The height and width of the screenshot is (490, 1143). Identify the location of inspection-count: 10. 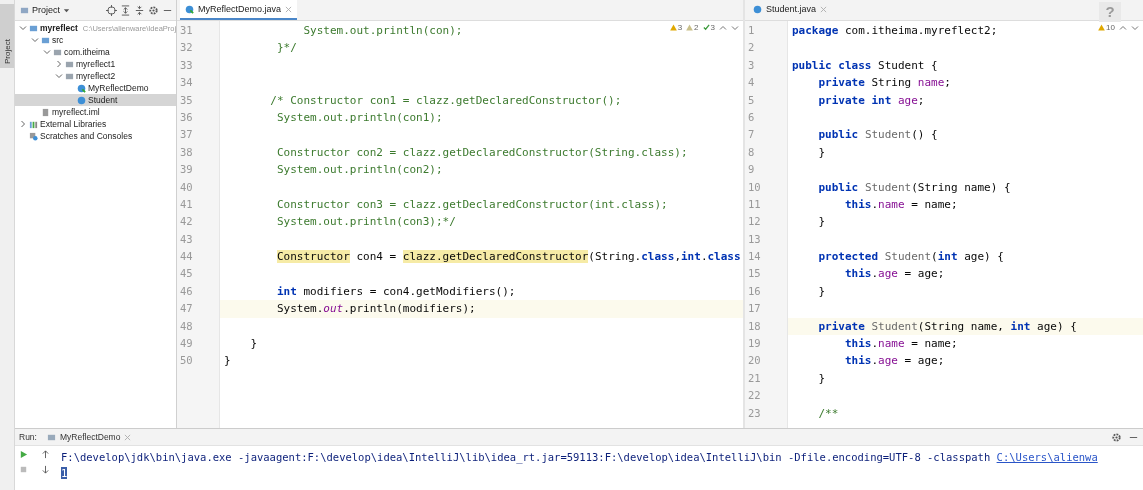
(1110, 27).